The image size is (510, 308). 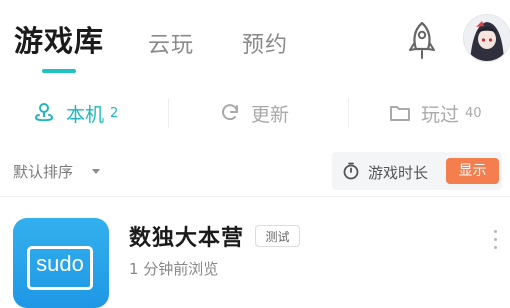 I want to click on filter-update: 更新, so click(x=254, y=113).